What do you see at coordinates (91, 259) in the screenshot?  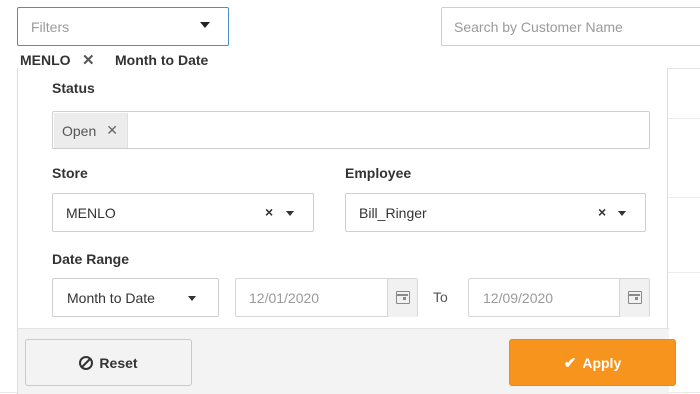 I see `date-range-label: Date Range` at bounding box center [91, 259].